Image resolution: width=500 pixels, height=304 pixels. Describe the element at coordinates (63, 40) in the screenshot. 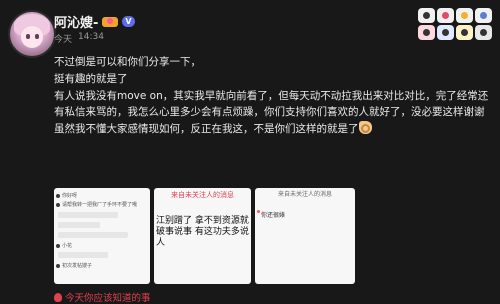

I see `time-label: 今天` at that location.